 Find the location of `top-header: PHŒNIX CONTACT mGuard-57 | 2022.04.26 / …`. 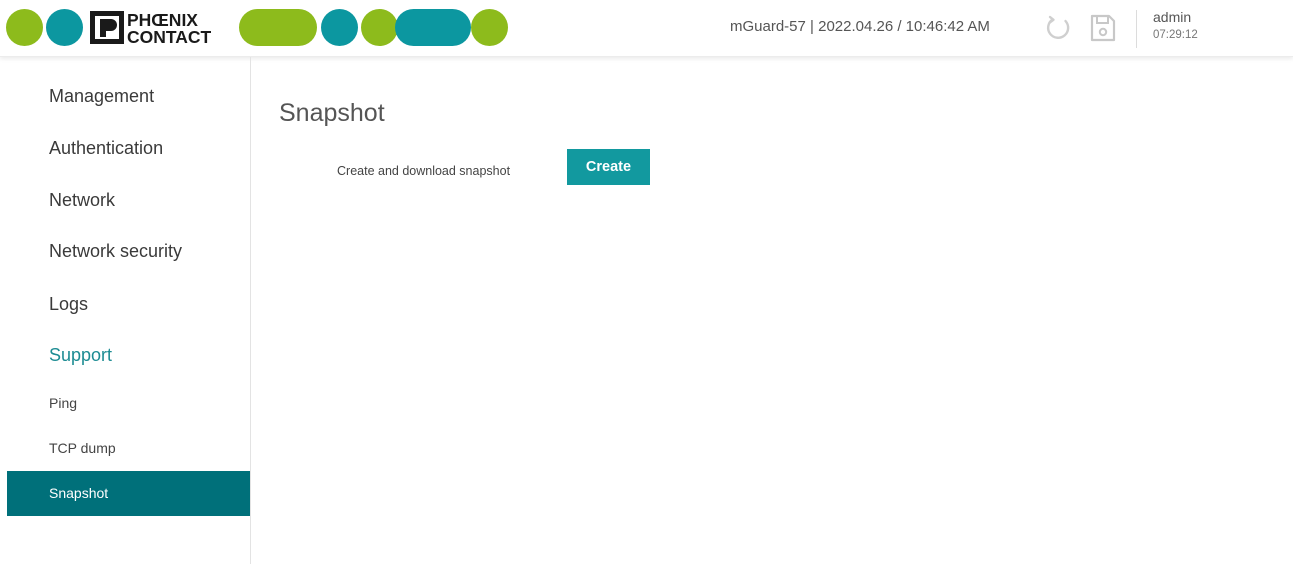

top-header: PHŒNIX CONTACT mGuard-57 | 2022.04.26 / … is located at coordinates (646, 28).